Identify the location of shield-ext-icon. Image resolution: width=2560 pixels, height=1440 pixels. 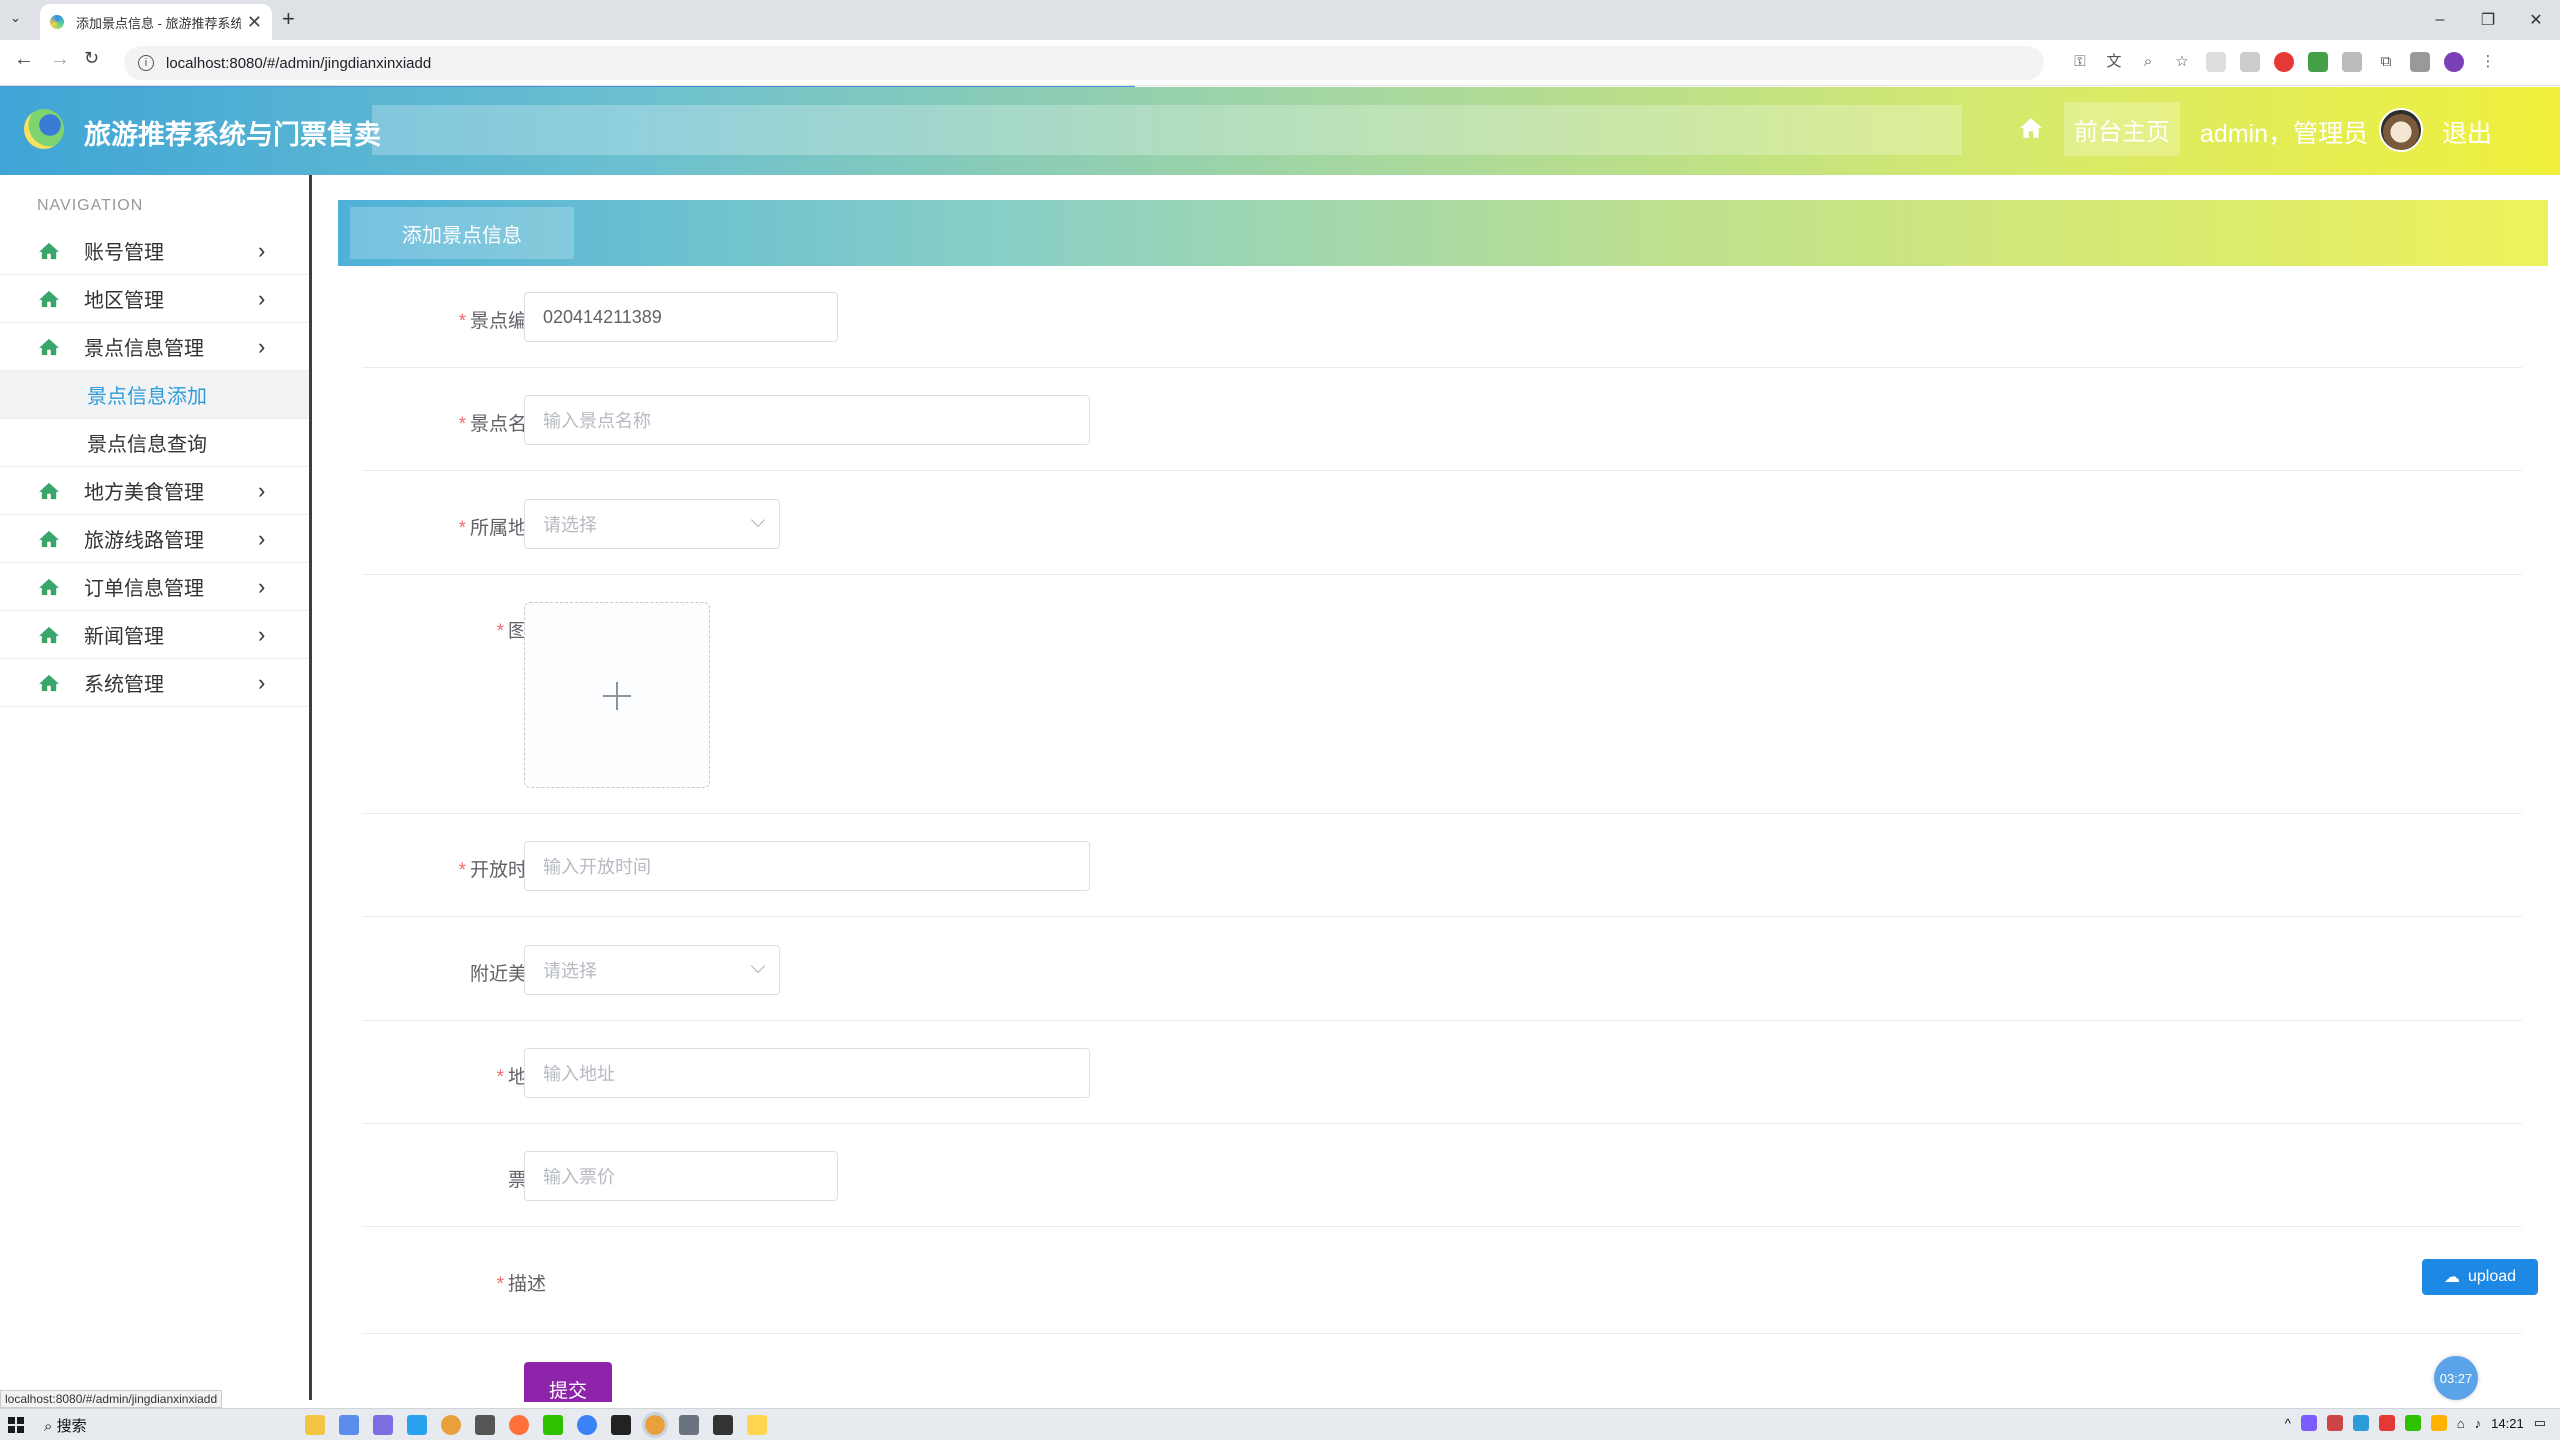
(2284, 62).